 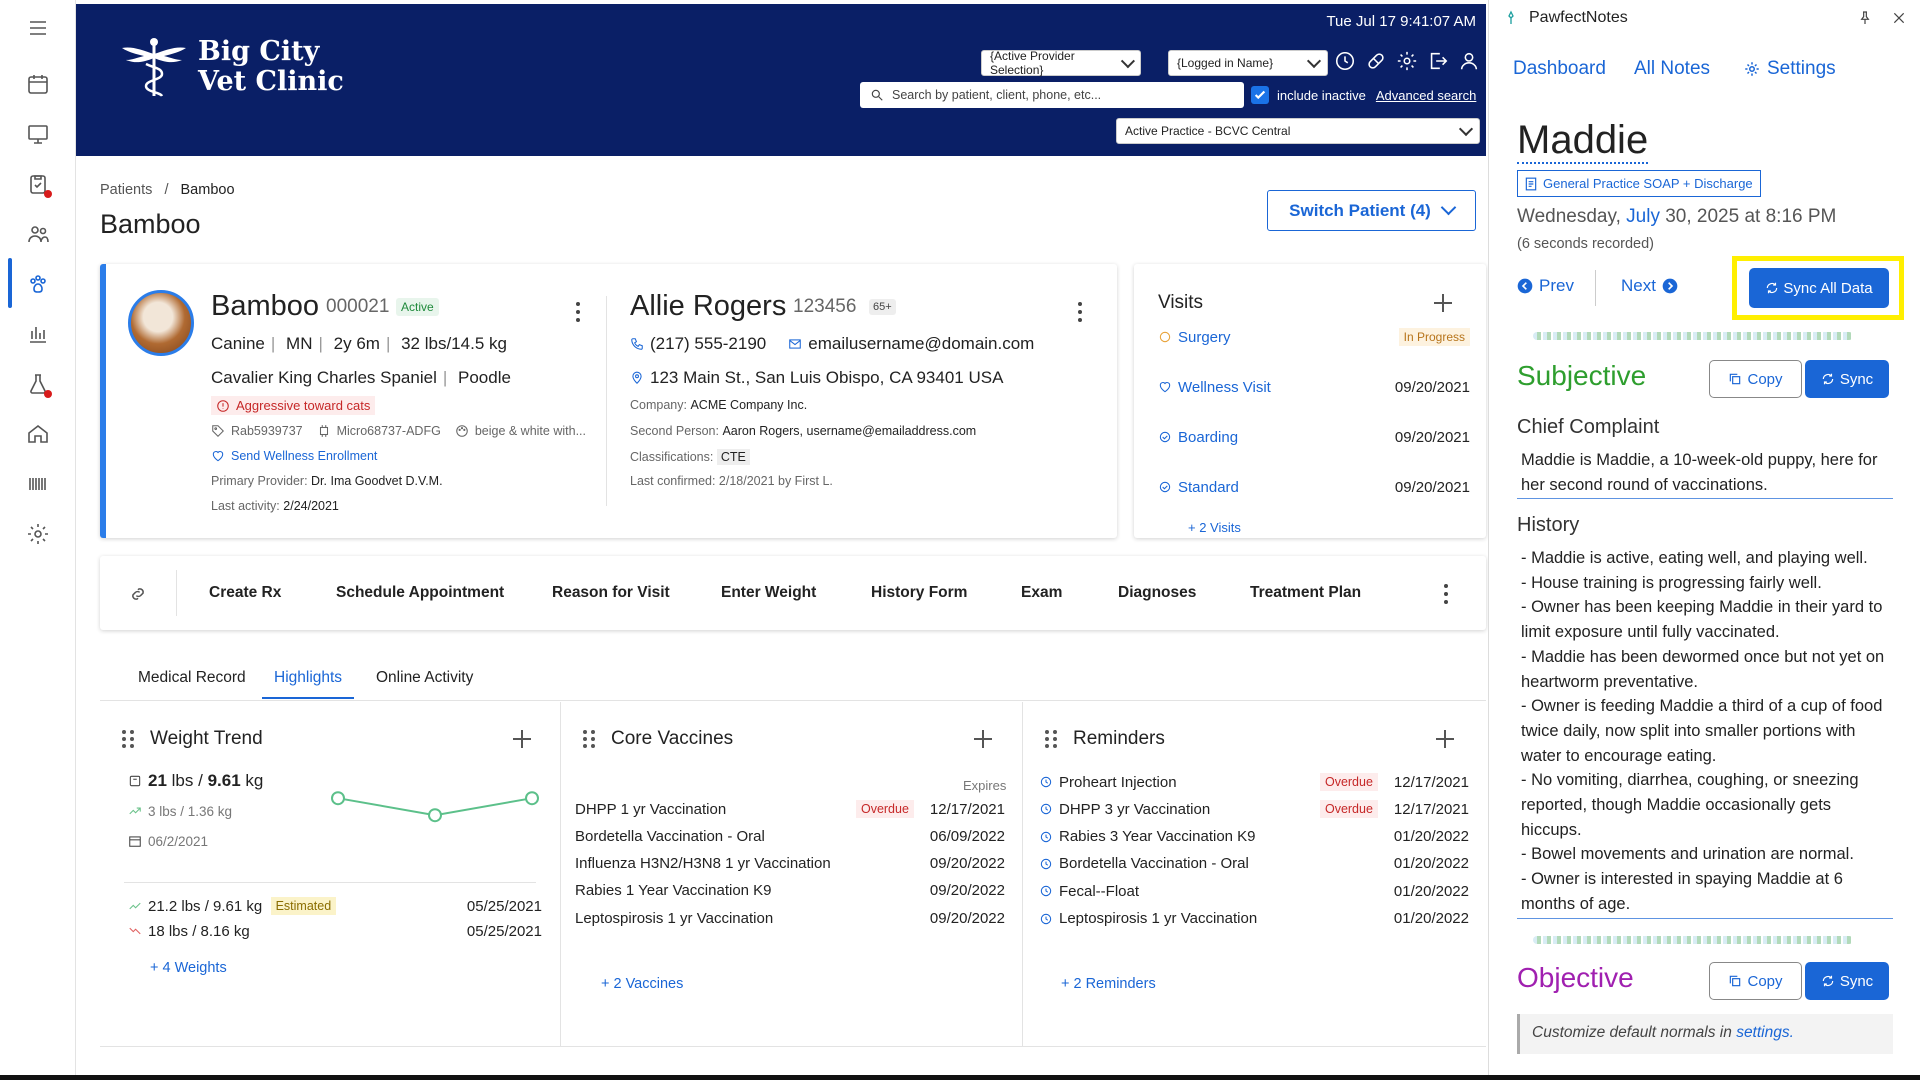 I want to click on advanced-search-link: Advanced search, so click(x=1426, y=95).